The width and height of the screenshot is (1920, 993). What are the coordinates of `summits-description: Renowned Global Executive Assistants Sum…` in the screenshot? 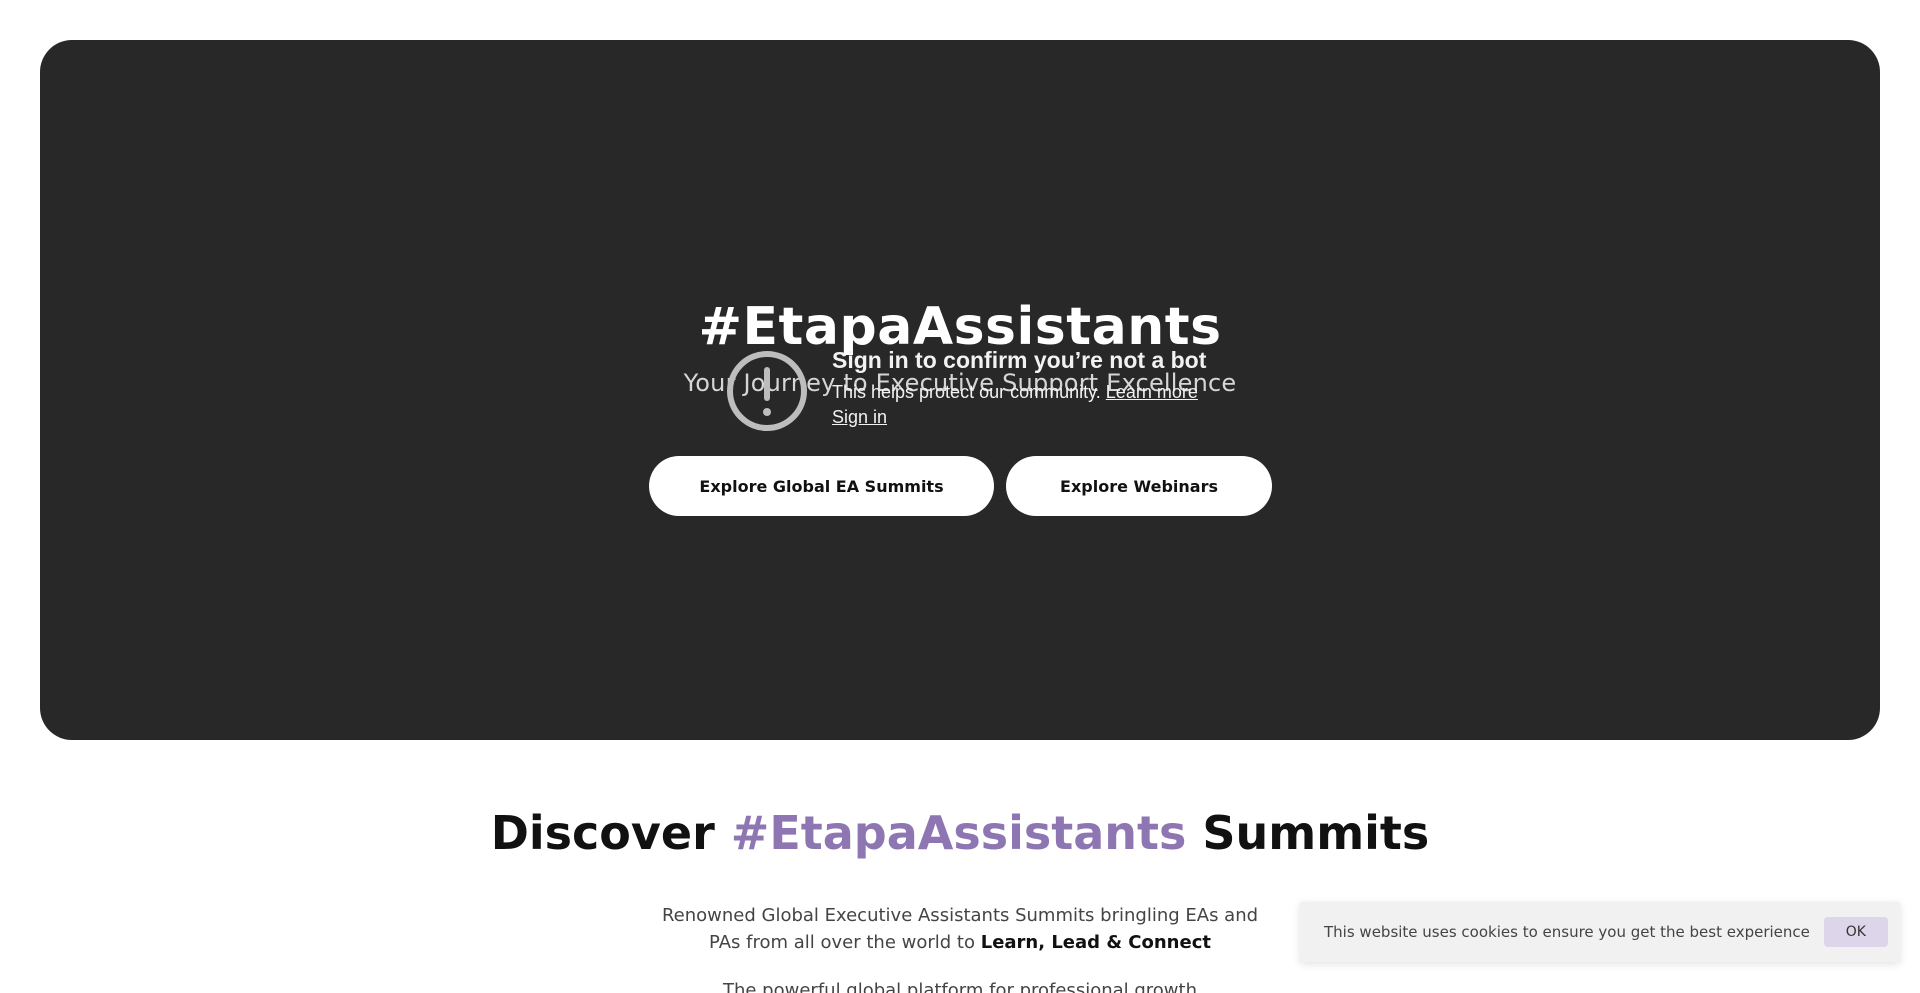 It's located at (960, 929).